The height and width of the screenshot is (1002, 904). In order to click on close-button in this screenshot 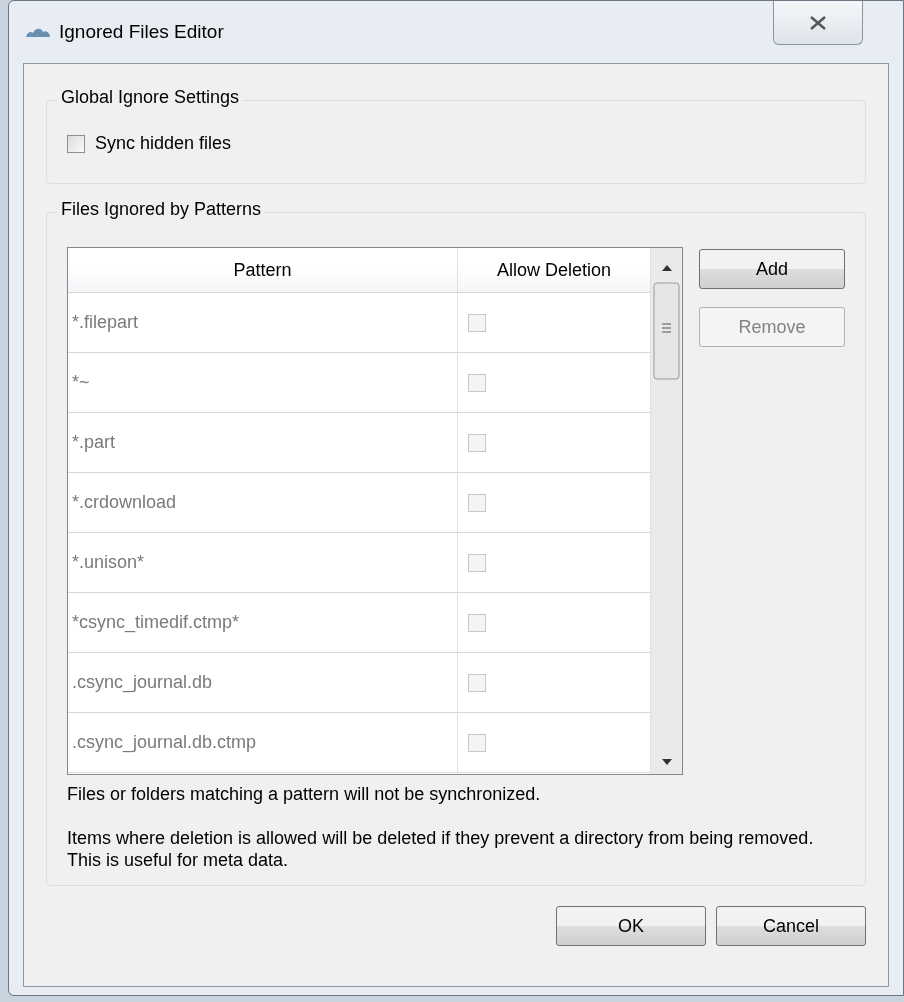, I will do `click(818, 23)`.